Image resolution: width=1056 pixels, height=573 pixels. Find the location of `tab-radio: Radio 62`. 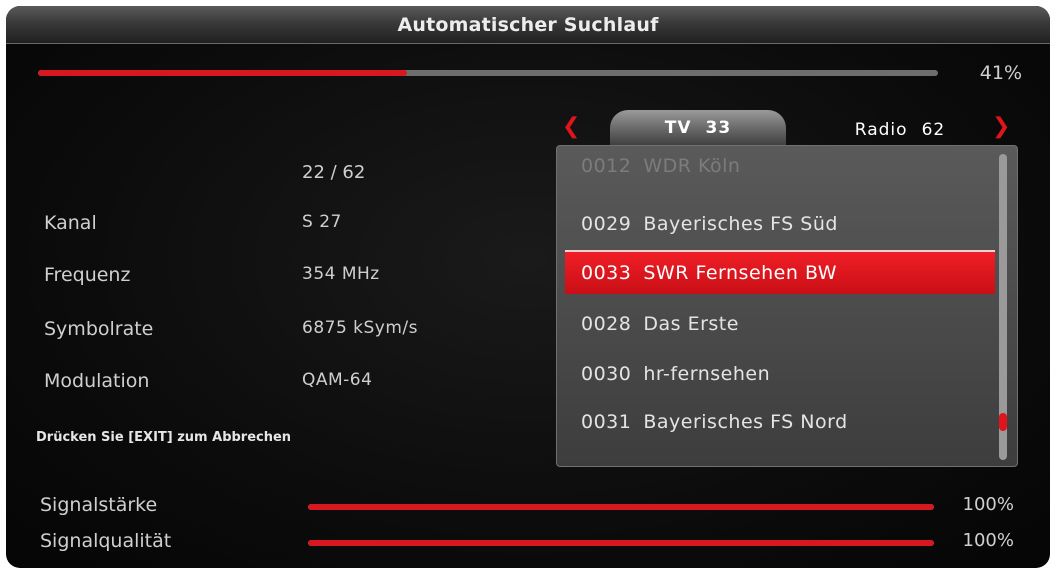

tab-radio: Radio 62 is located at coordinates (900, 130).